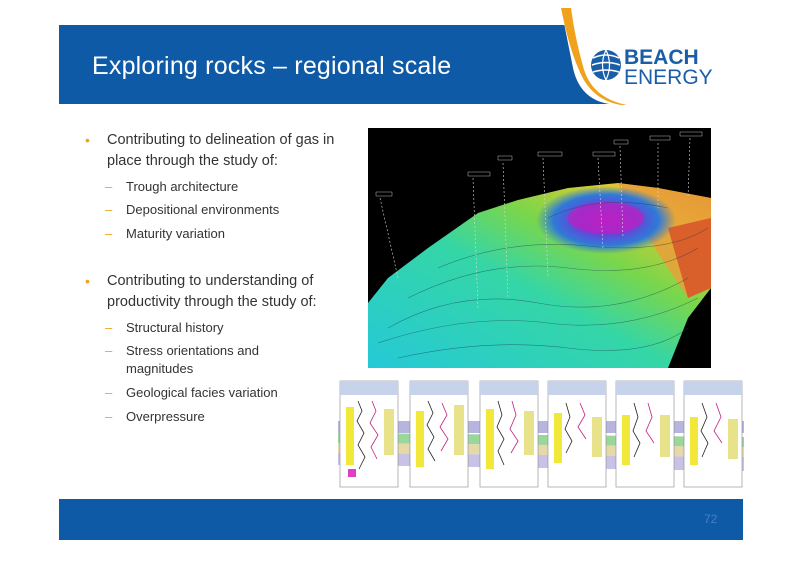 The height and width of the screenshot is (566, 800). I want to click on svg-text: ENERGY, so click(668, 77).